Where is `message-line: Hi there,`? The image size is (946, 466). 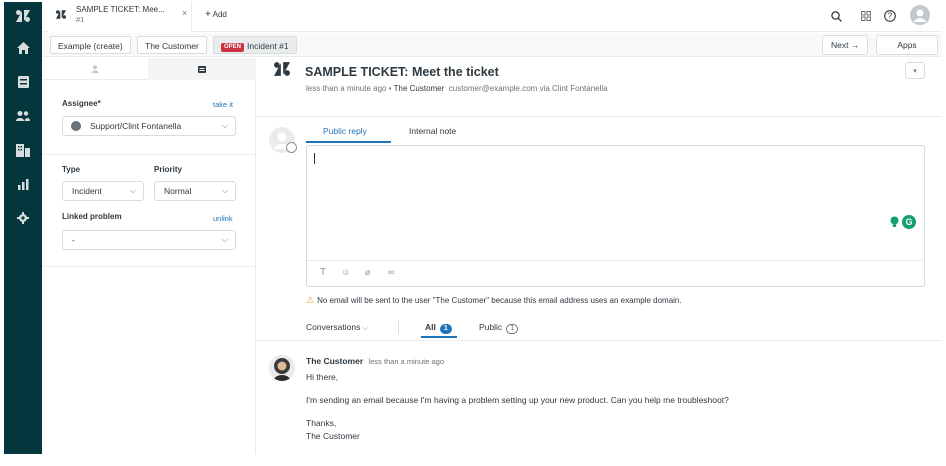
message-line: Hi there, is located at coordinates (322, 377).